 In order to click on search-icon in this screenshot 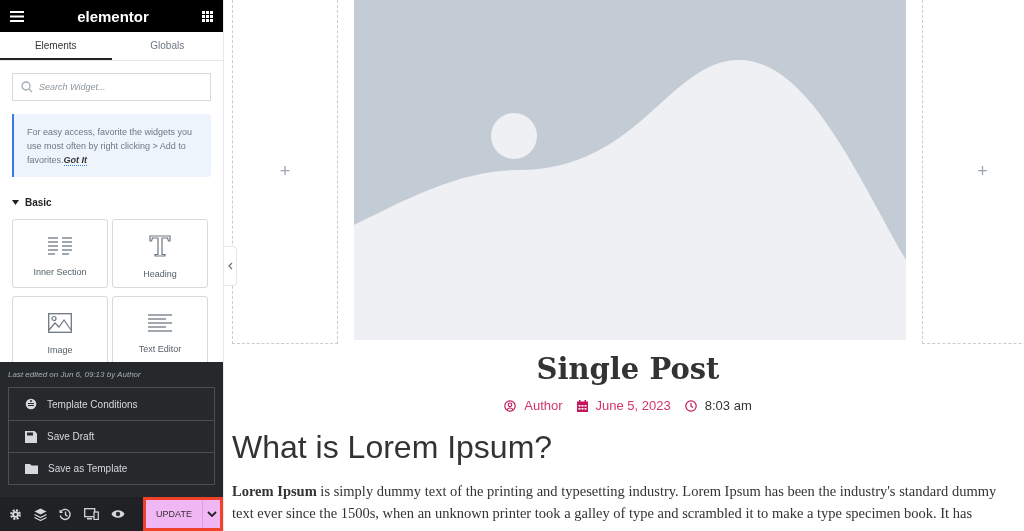, I will do `click(27, 87)`.